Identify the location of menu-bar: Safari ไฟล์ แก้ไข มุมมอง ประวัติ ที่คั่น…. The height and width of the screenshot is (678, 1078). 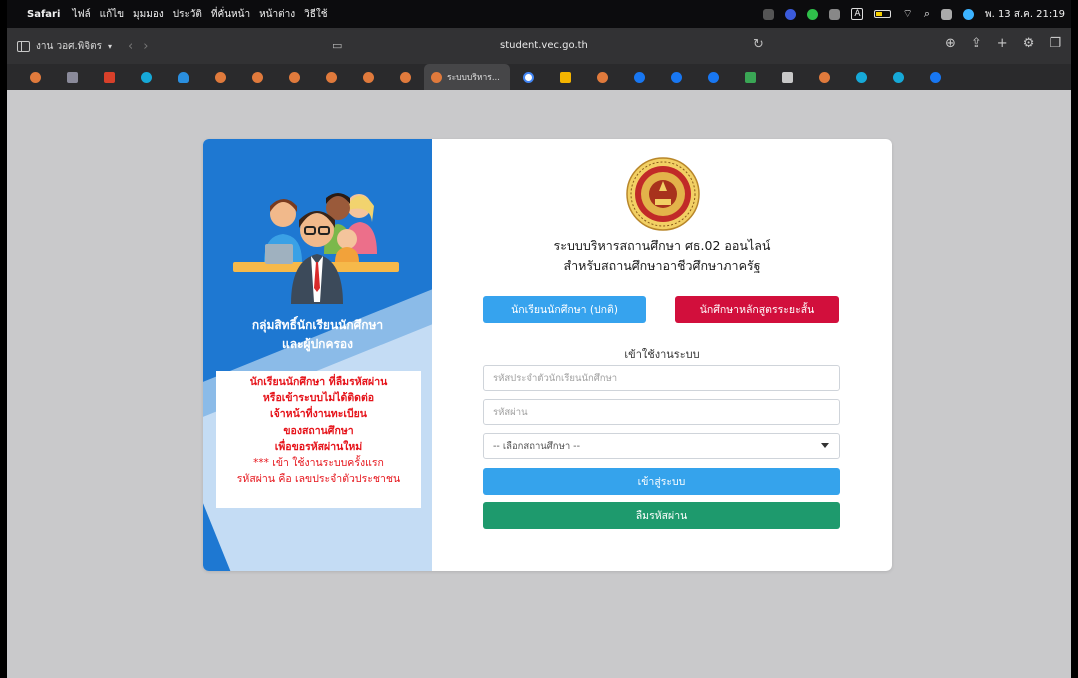
(539, 14).